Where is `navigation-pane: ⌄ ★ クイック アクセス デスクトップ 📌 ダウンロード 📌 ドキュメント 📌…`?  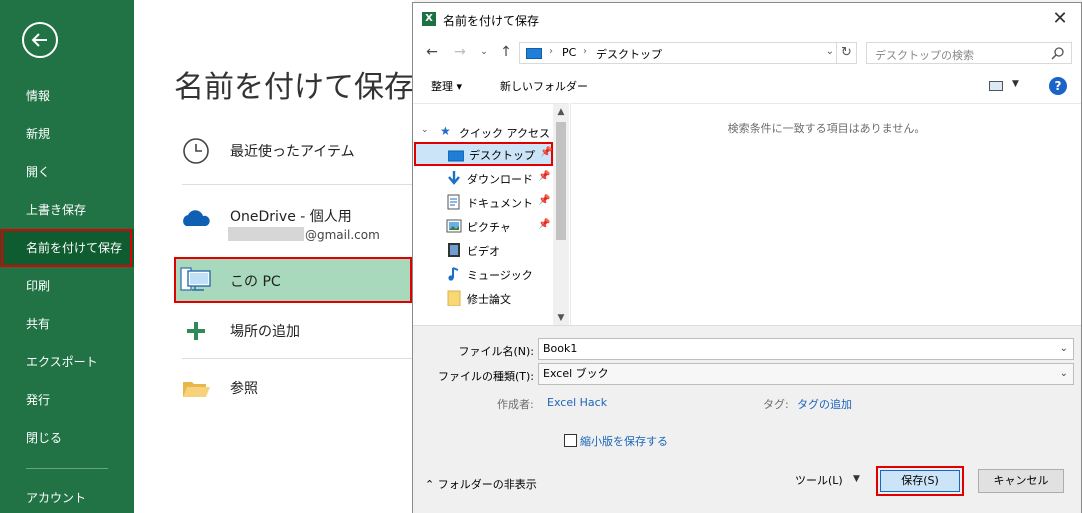 navigation-pane: ⌄ ★ クイック アクセス デスクトップ 📌 ダウンロード 📌 ドキュメント 📌… is located at coordinates (491, 214).